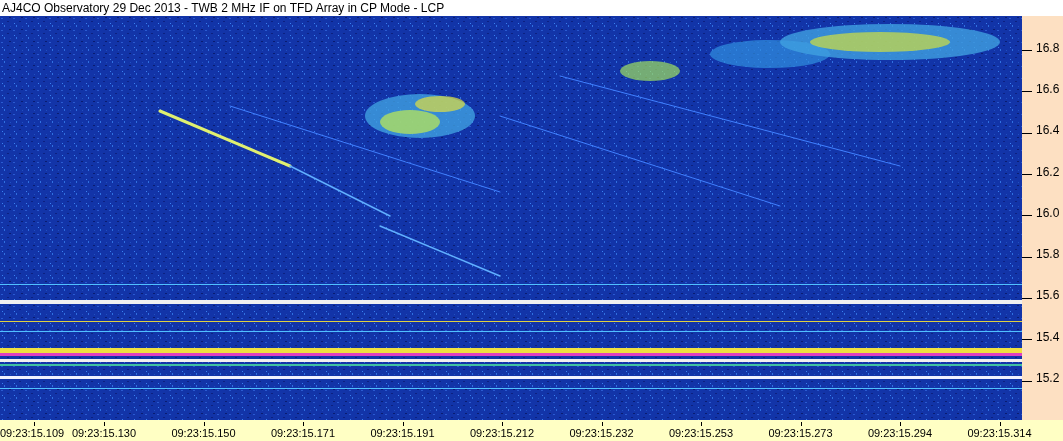 This screenshot has width=1063, height=441. I want to click on time-label: 09:23:15.109, so click(34, 431).